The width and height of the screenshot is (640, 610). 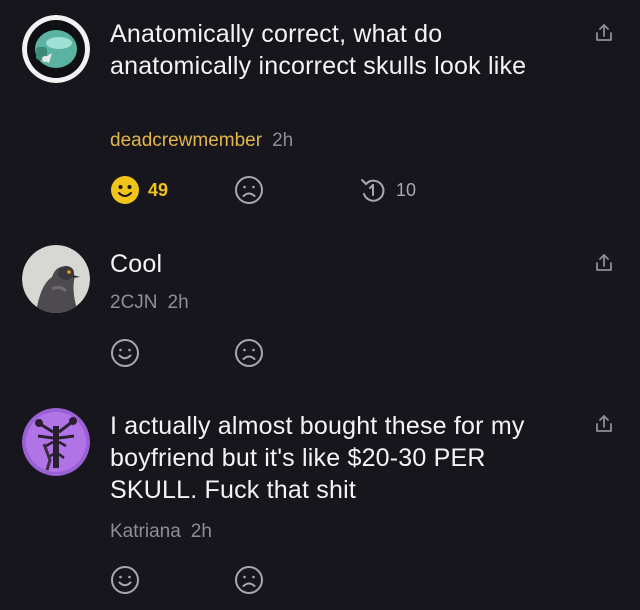 What do you see at coordinates (56, 49) in the screenshot?
I see `avatar-crewmate` at bounding box center [56, 49].